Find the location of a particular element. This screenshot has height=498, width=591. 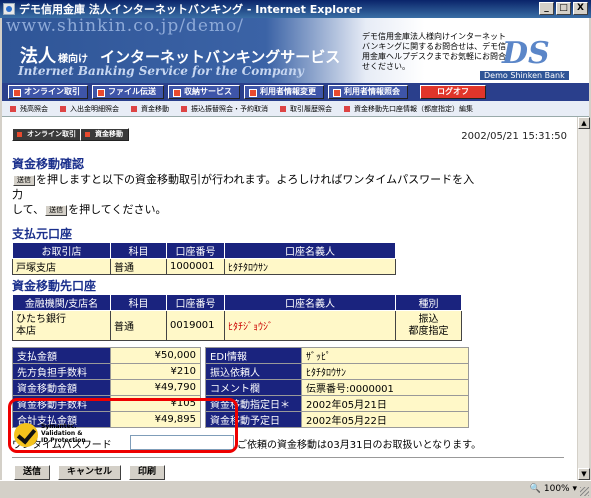

table-row: 資金移動金額 ¥49,790 is located at coordinates (106, 387).